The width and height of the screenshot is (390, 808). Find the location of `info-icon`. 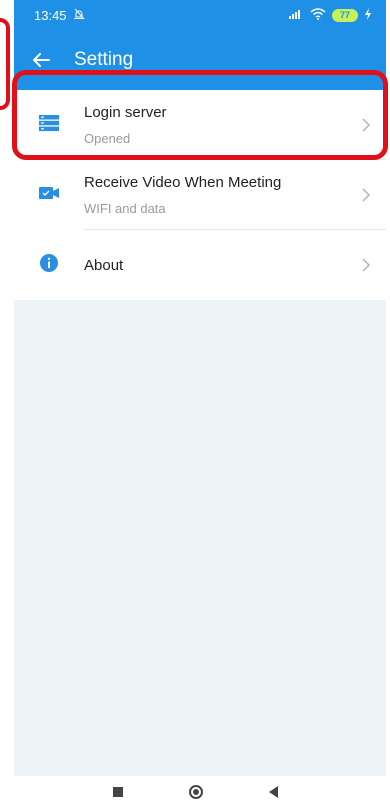

info-icon is located at coordinates (49, 265).